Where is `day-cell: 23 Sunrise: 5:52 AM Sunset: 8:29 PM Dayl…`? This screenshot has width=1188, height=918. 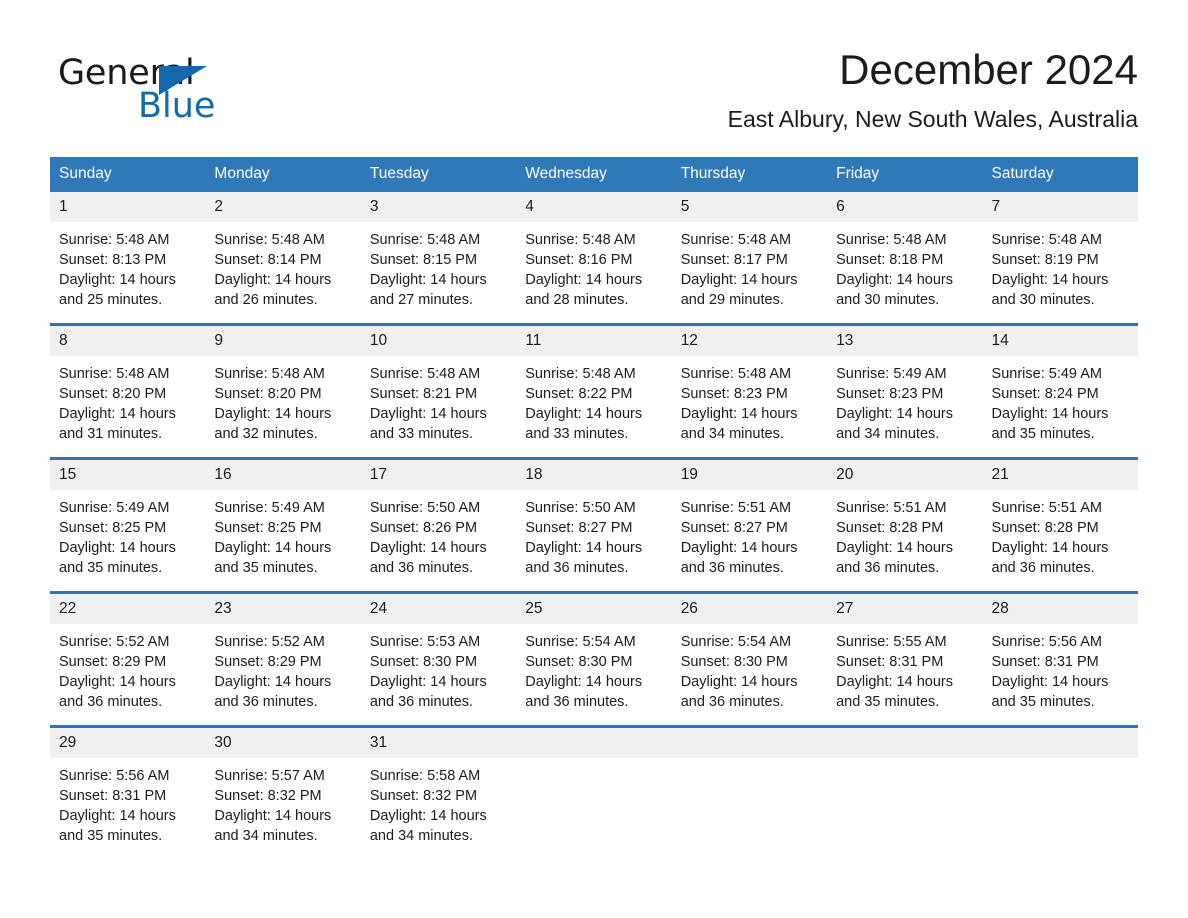
day-cell: 23 Sunrise: 5:52 AM Sunset: 8:29 PM Dayl… is located at coordinates (283, 659).